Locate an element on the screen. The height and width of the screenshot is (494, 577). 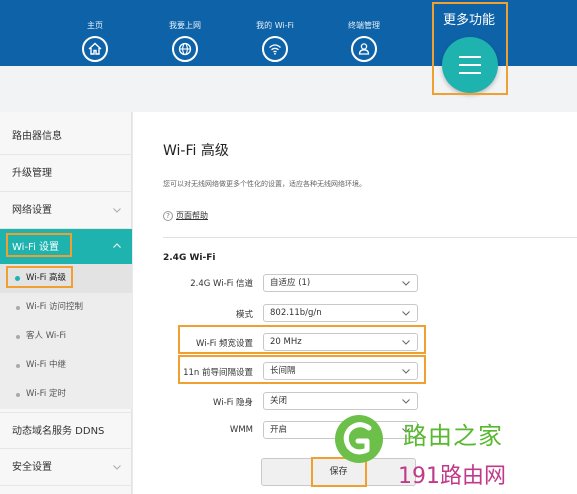
wmm-value: 开启 is located at coordinates (279, 430).